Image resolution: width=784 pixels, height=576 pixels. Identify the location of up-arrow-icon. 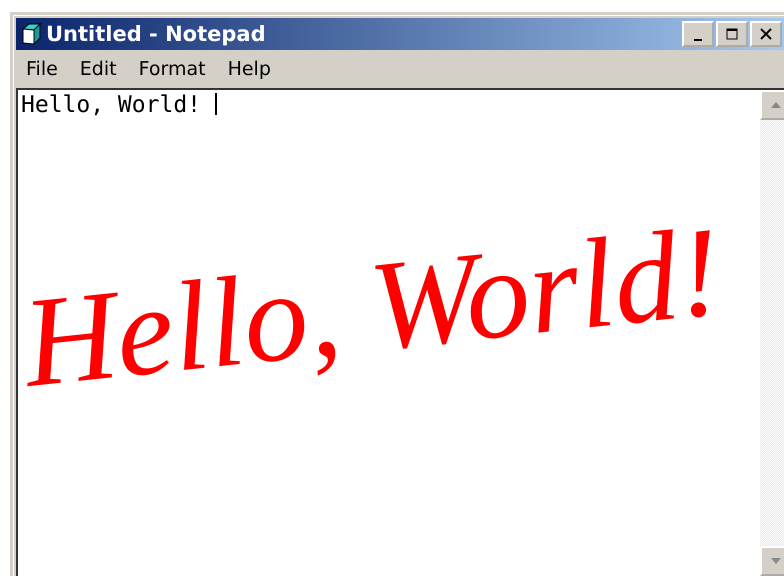
(776, 105).